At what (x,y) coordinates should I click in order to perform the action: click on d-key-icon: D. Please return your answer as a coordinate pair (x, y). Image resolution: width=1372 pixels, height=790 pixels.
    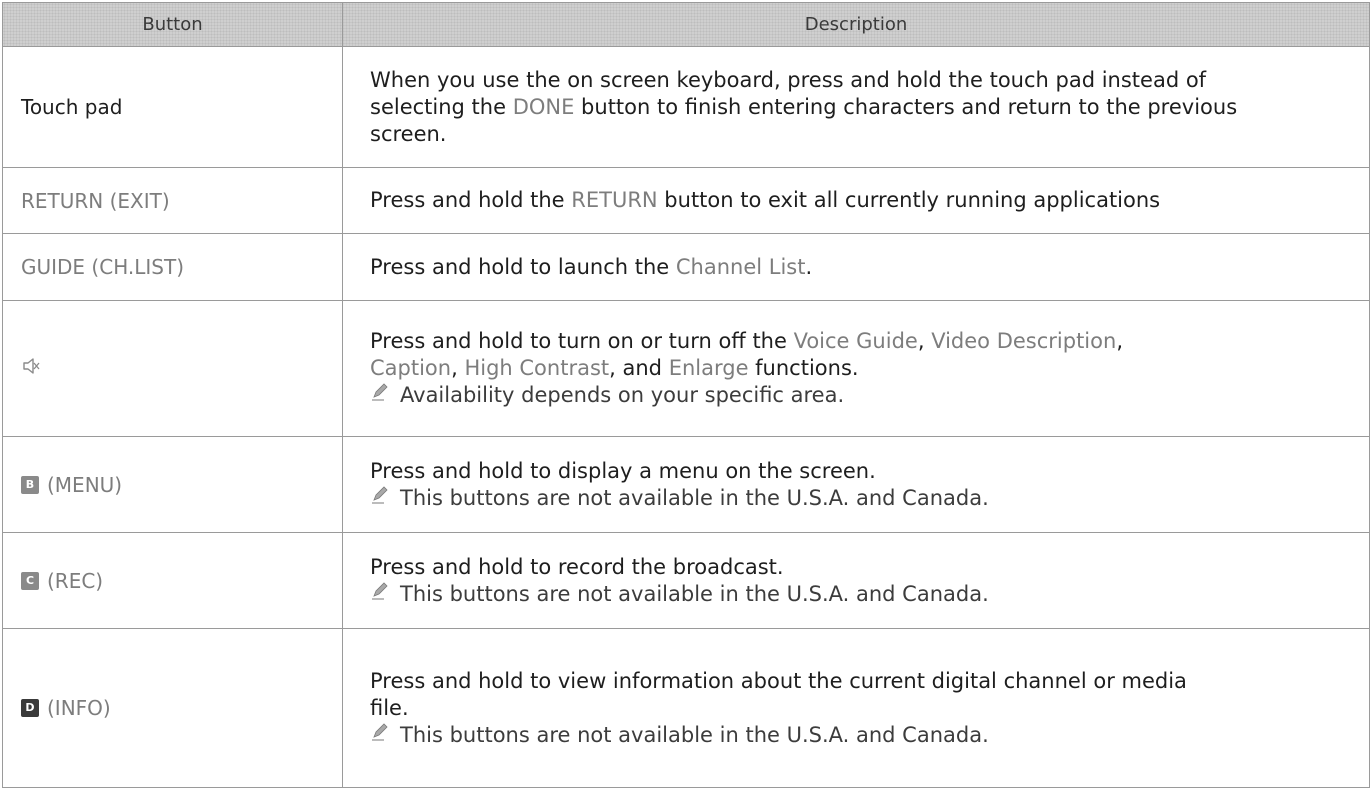
    Looking at the image, I should click on (30, 708).